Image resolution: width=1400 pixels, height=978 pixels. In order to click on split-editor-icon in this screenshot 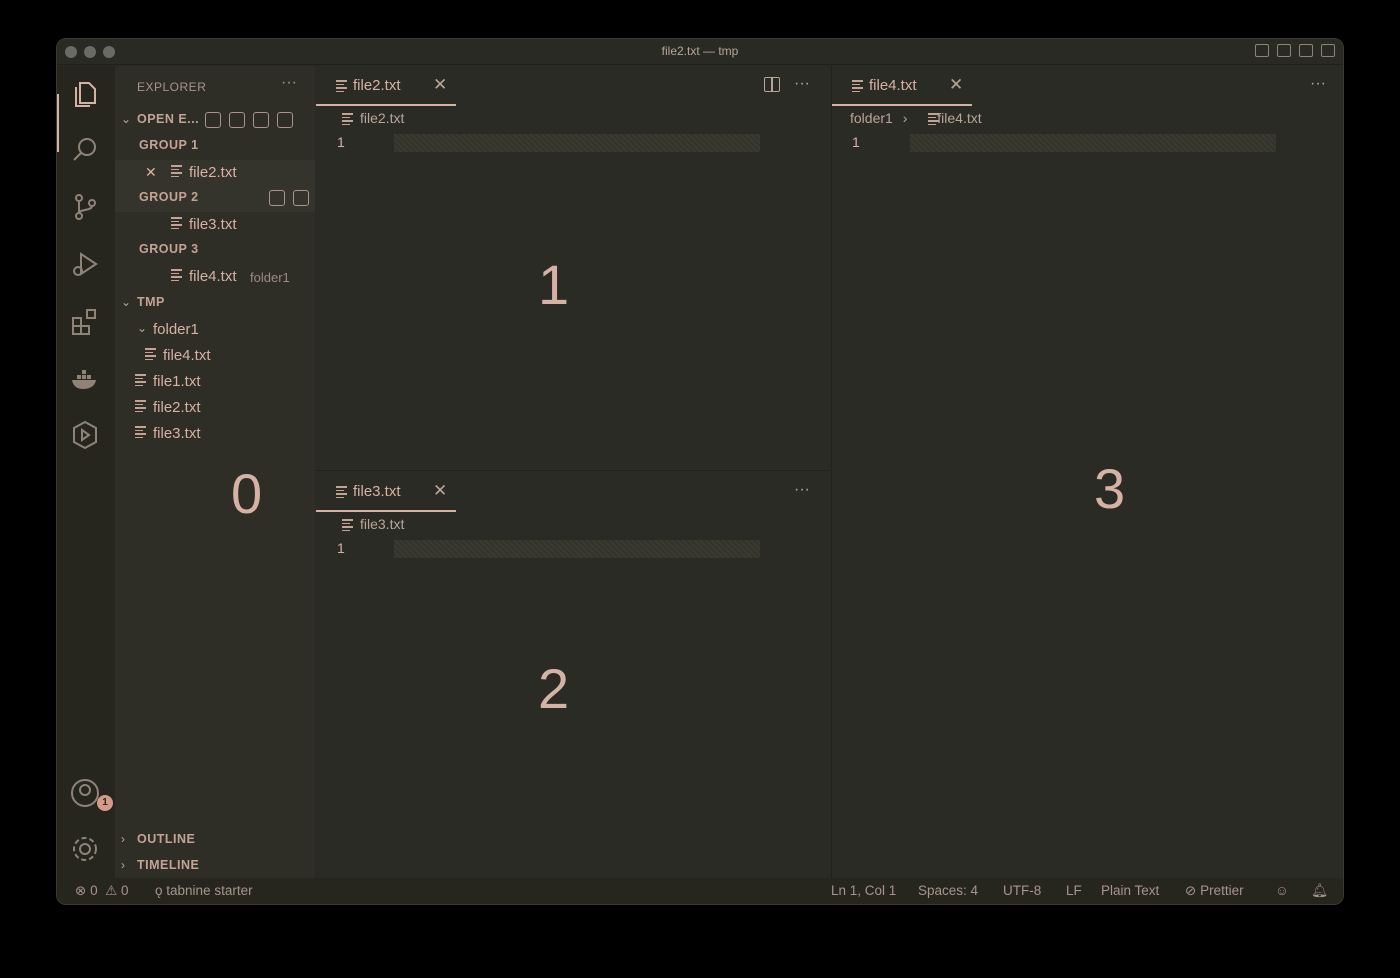, I will do `click(772, 84)`.